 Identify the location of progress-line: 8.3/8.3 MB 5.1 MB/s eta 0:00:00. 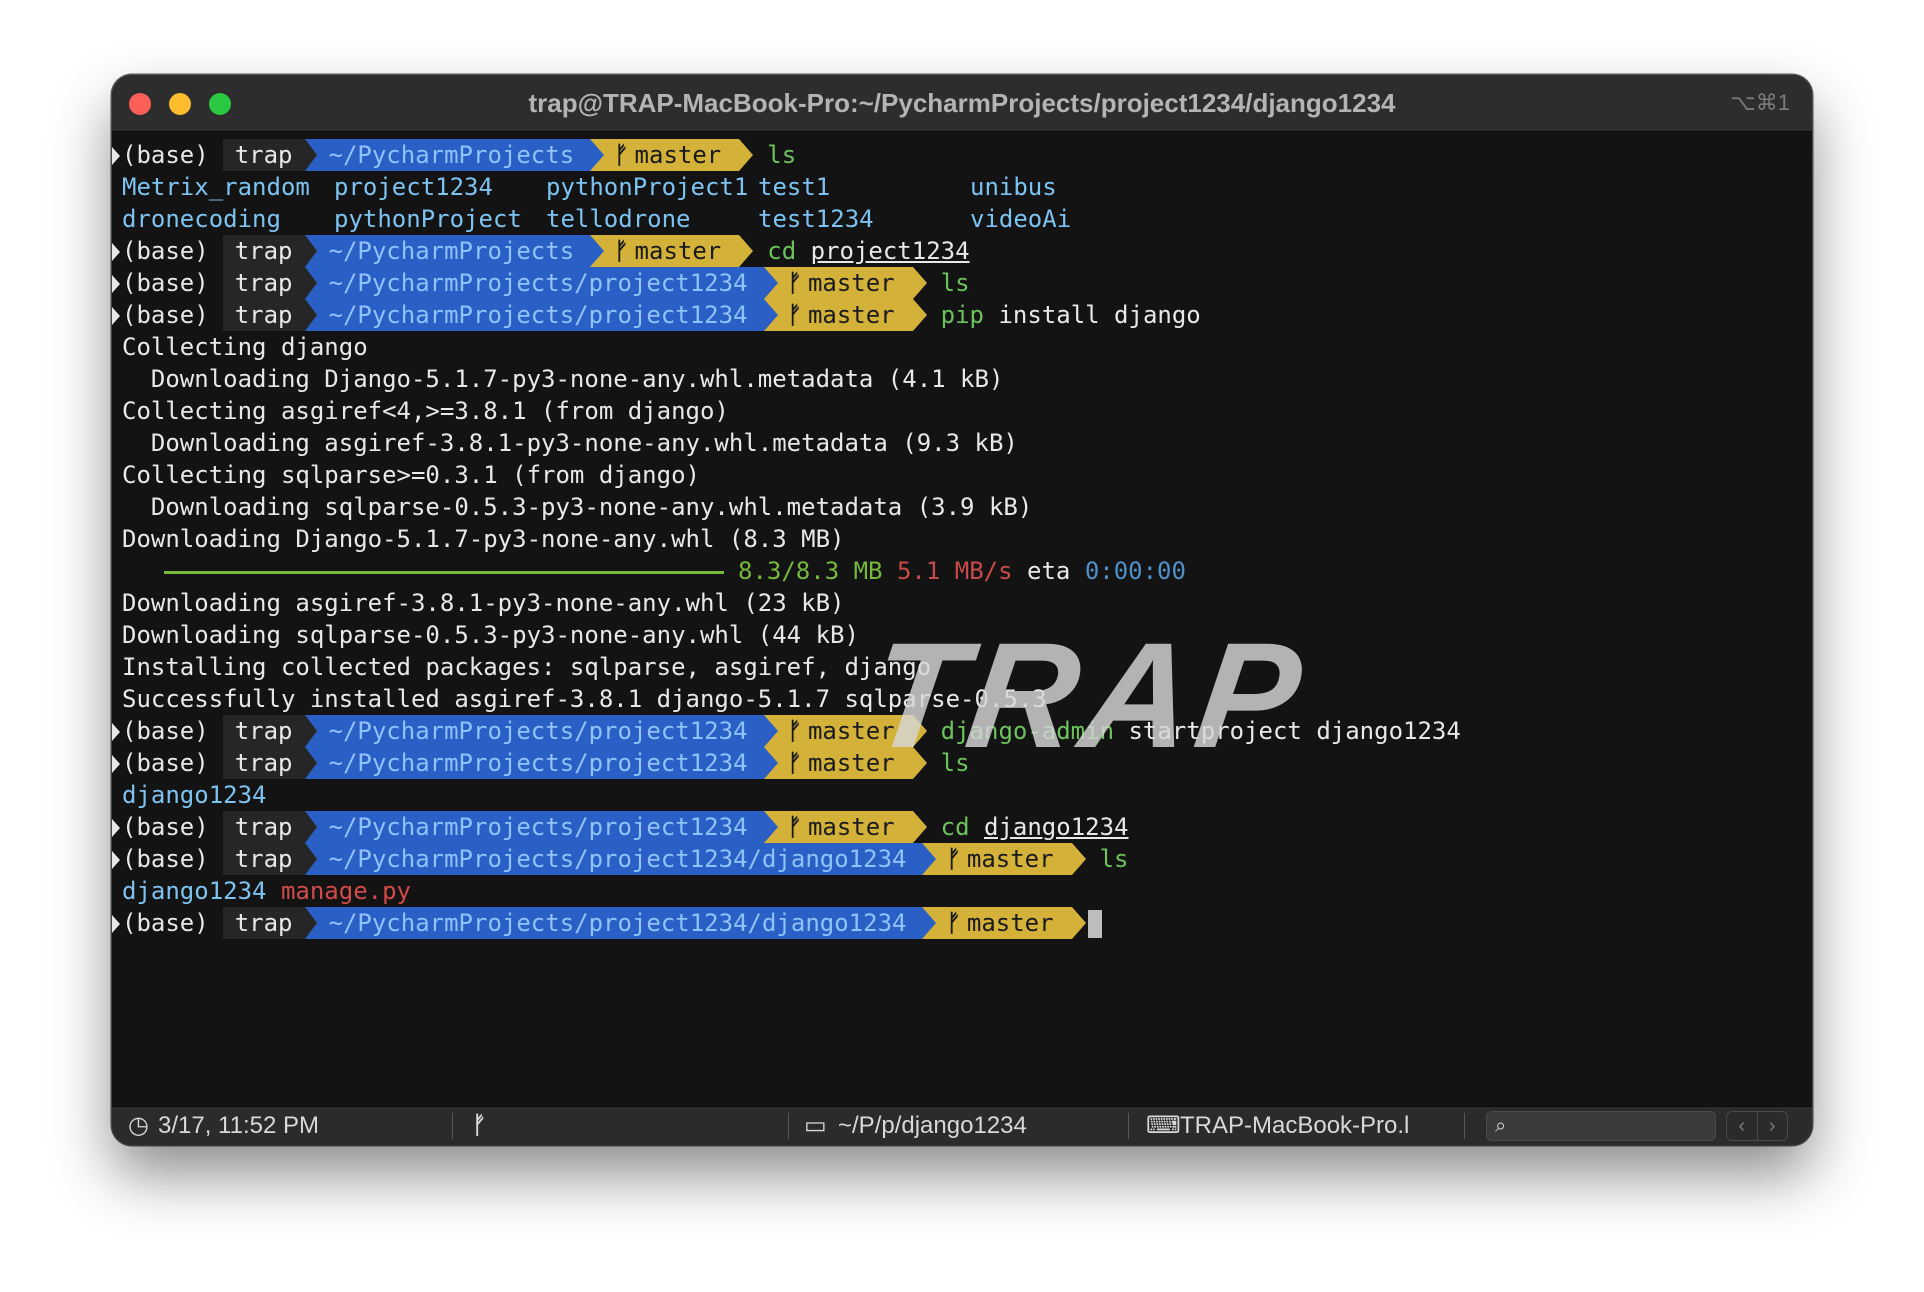
(962, 571).